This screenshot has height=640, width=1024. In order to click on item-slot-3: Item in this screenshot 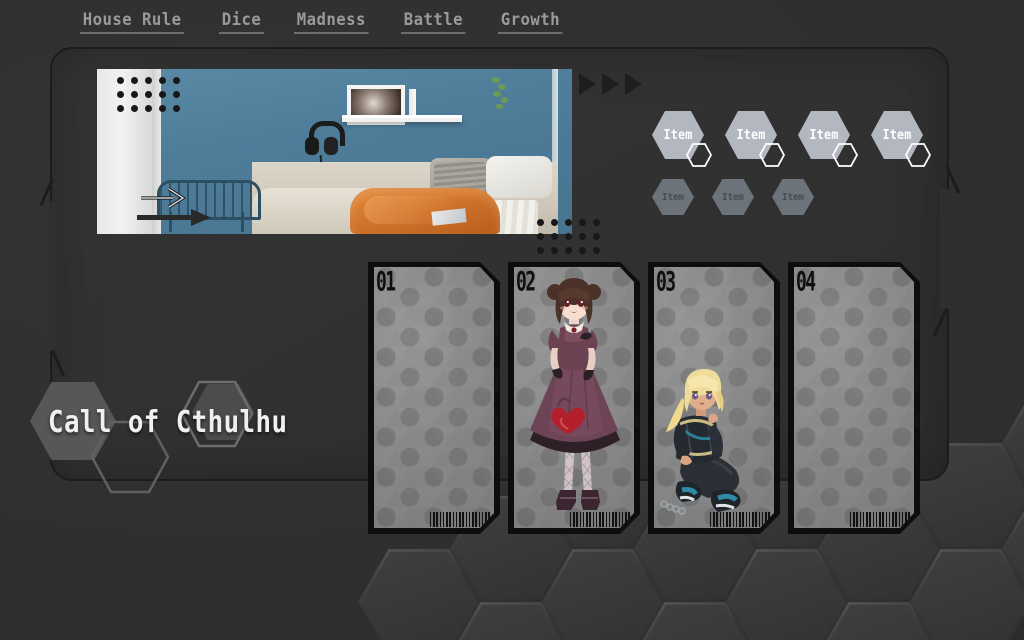, I will do `click(828, 139)`.